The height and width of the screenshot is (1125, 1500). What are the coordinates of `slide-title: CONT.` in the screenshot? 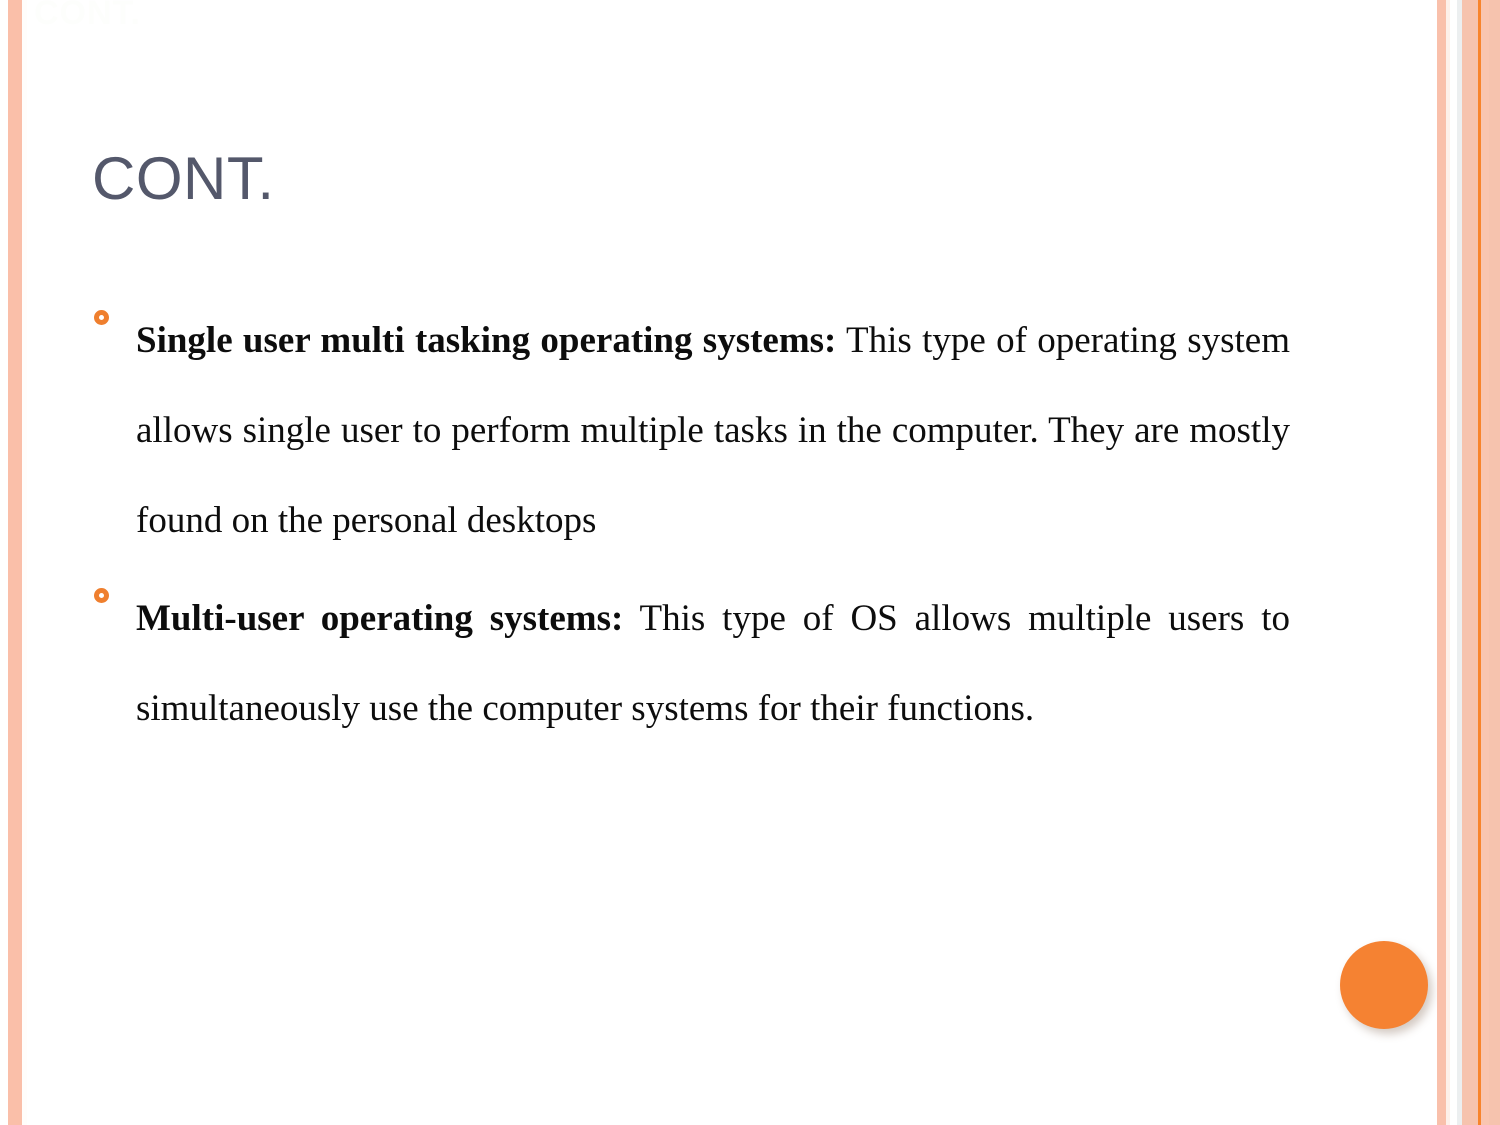 It's located at (183, 178).